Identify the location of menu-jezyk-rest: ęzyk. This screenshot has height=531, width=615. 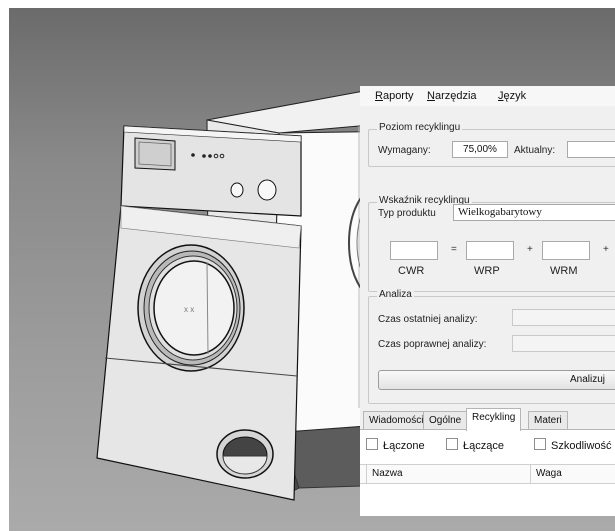
(515, 96).